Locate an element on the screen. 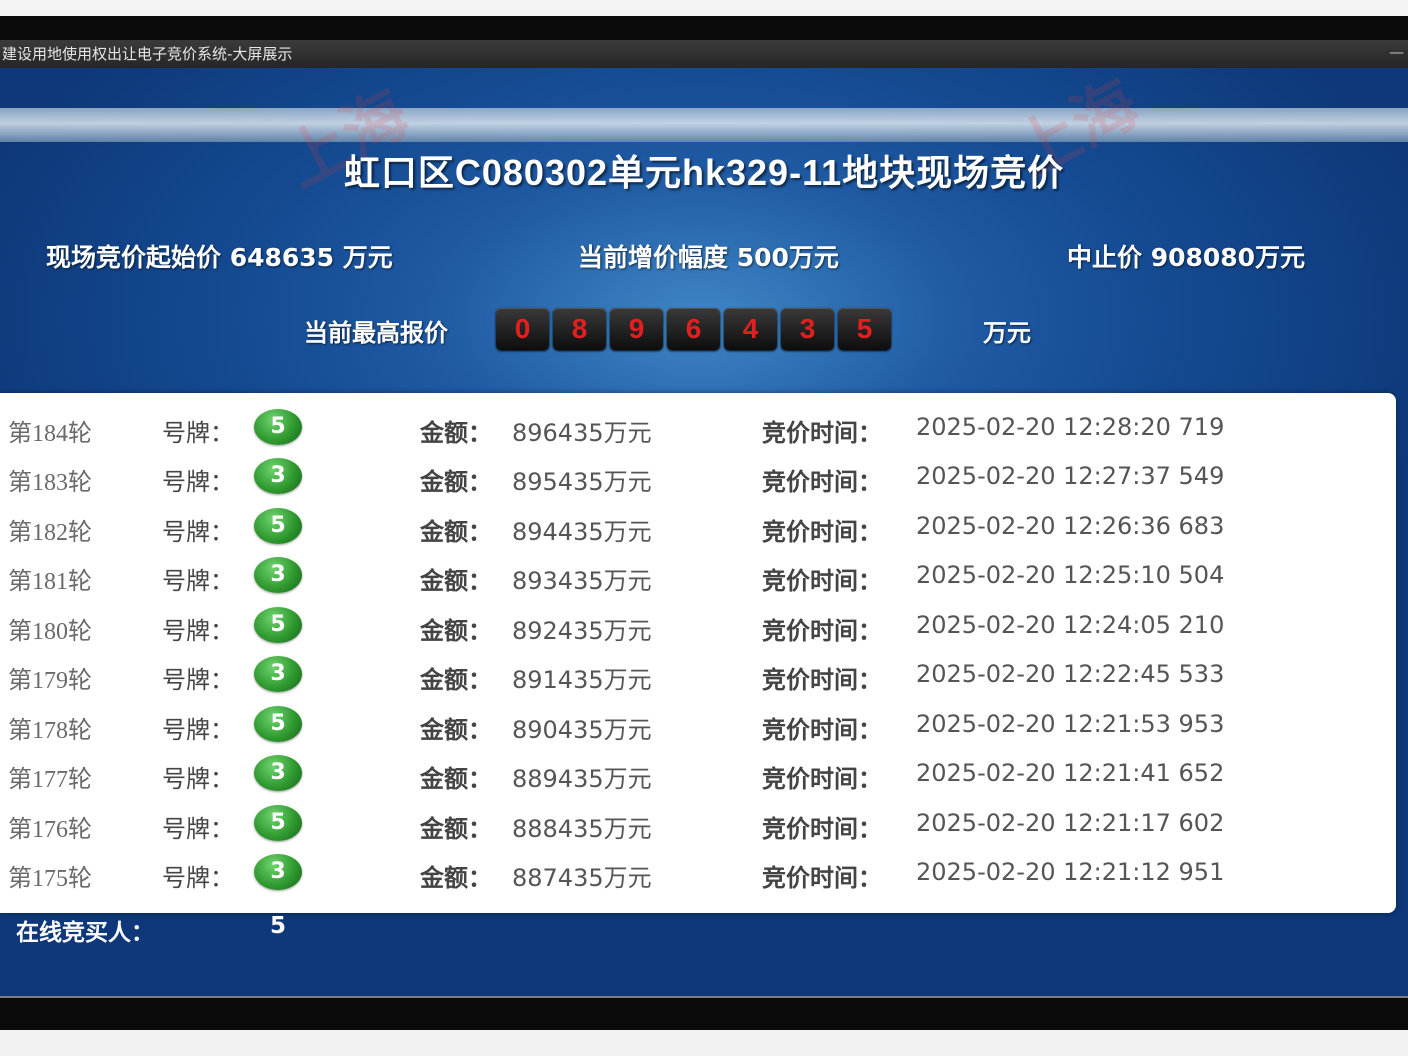 The image size is (1408, 1056). highest-bid-display: 0 8 9 6 4 3 5 is located at coordinates (693, 329).